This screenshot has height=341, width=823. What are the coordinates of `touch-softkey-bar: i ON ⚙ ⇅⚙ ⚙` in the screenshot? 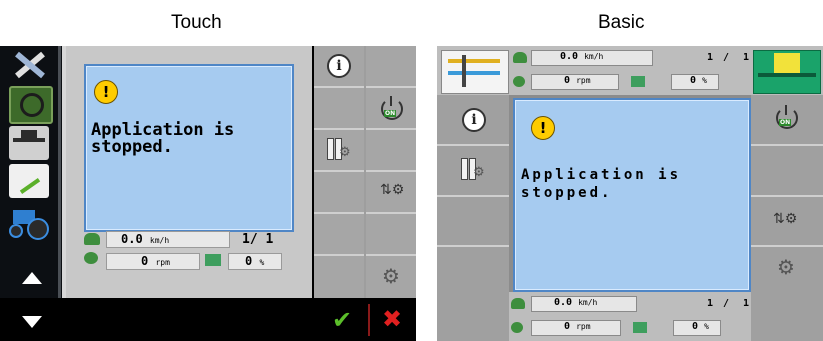 It's located at (365, 172).